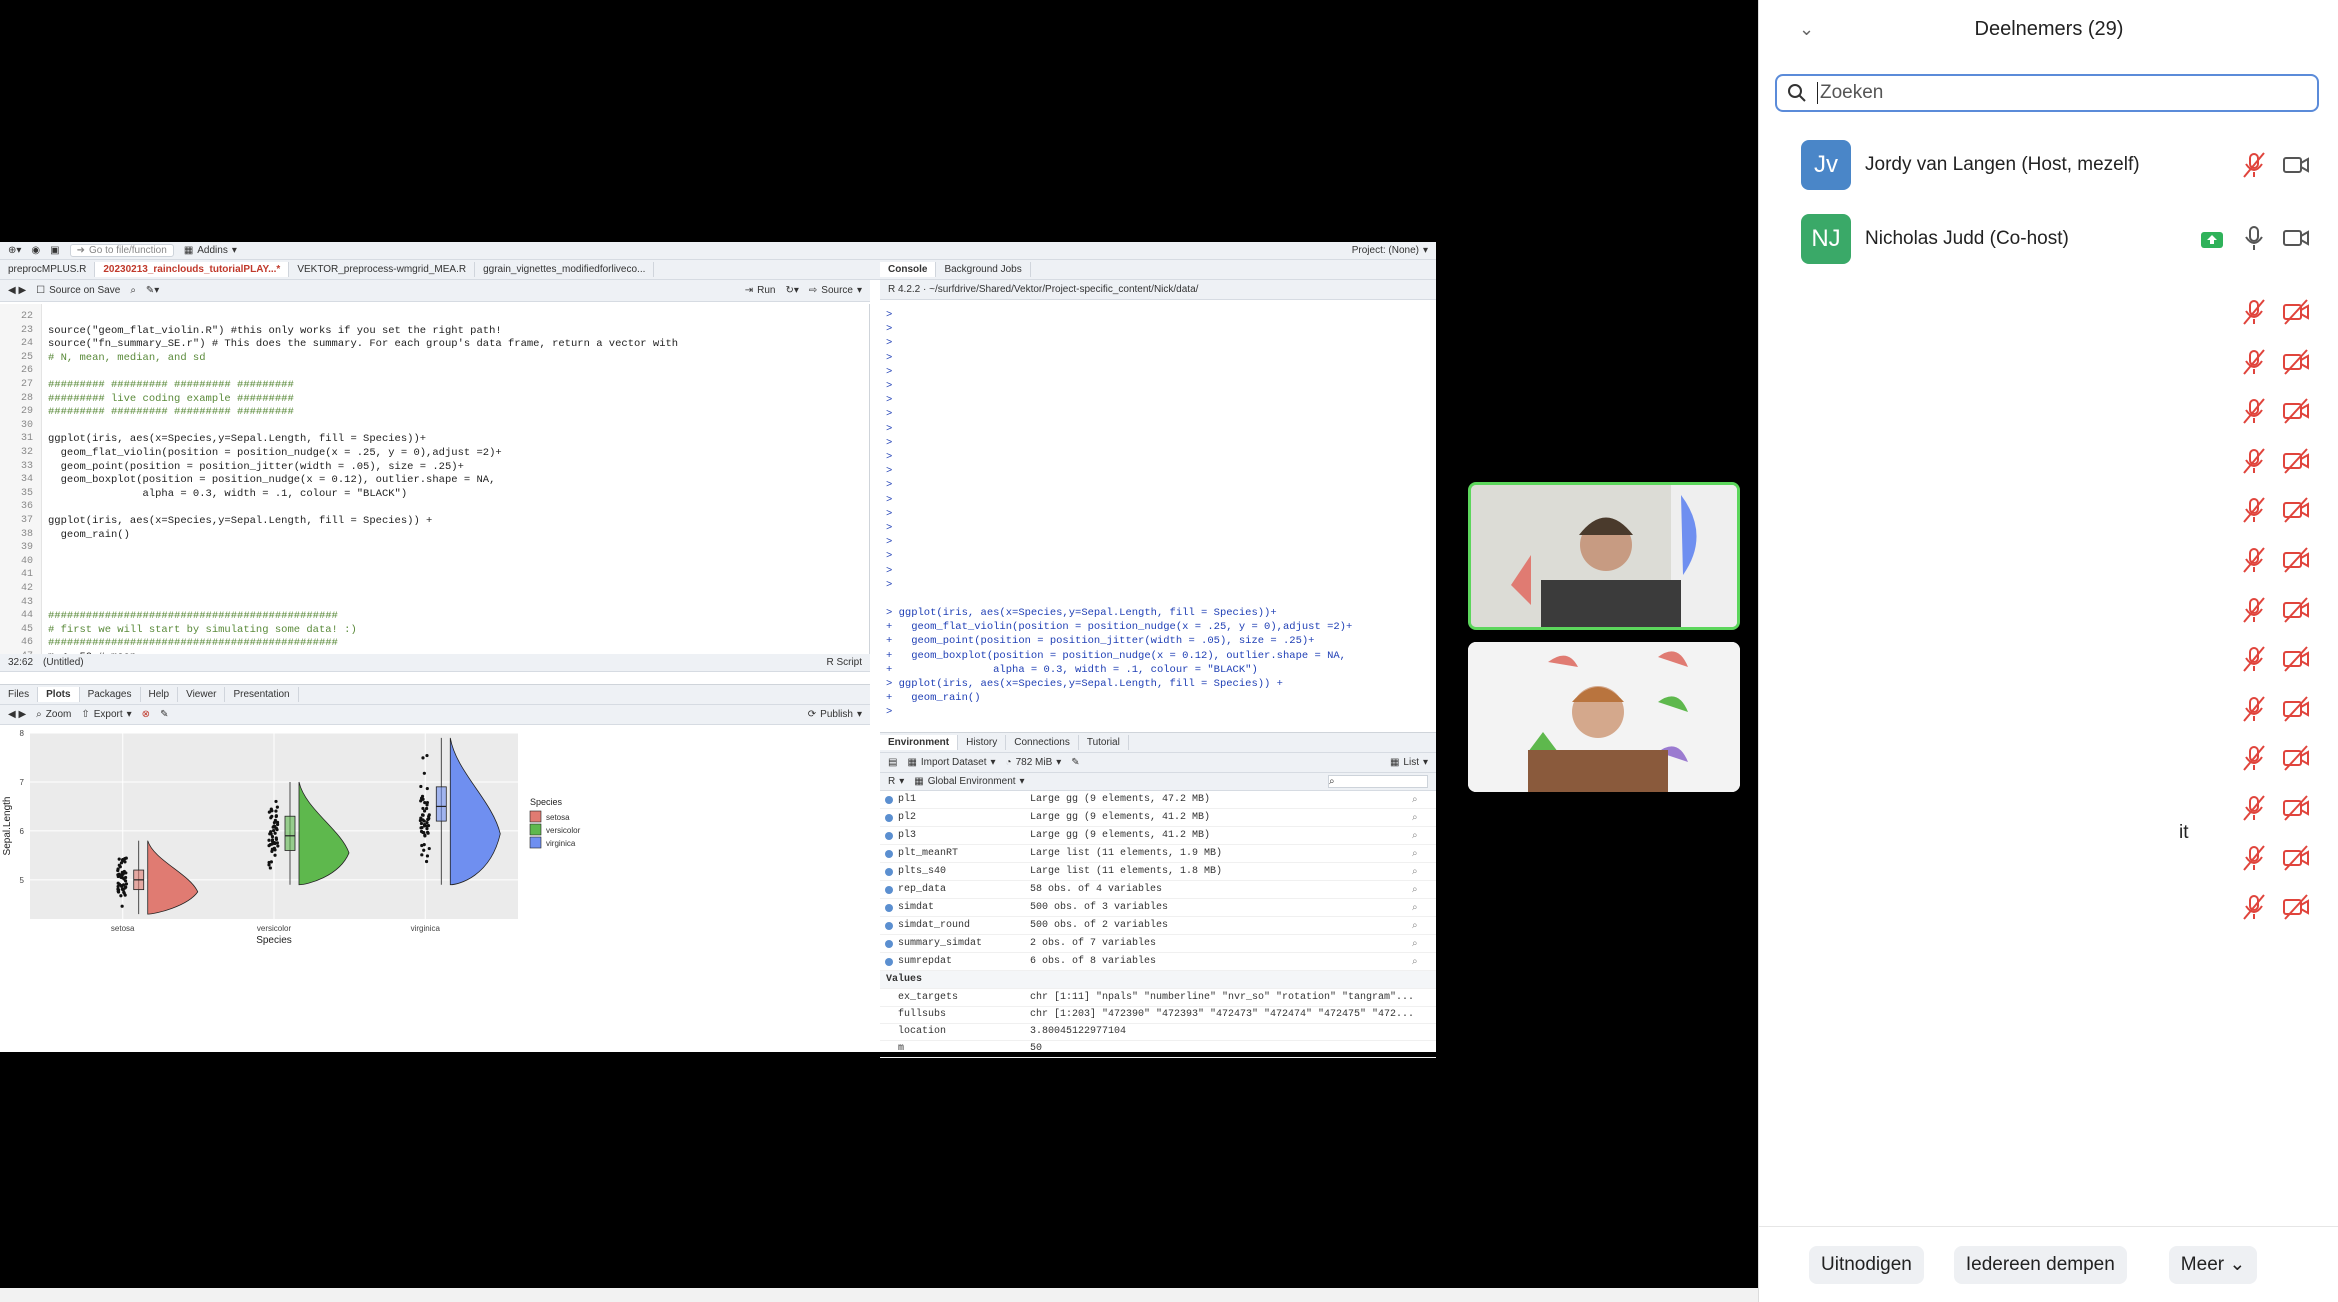 This screenshot has height=1302, width=2338. I want to click on source-on-save-checkbox: ☐ Source on Save, so click(78, 290).